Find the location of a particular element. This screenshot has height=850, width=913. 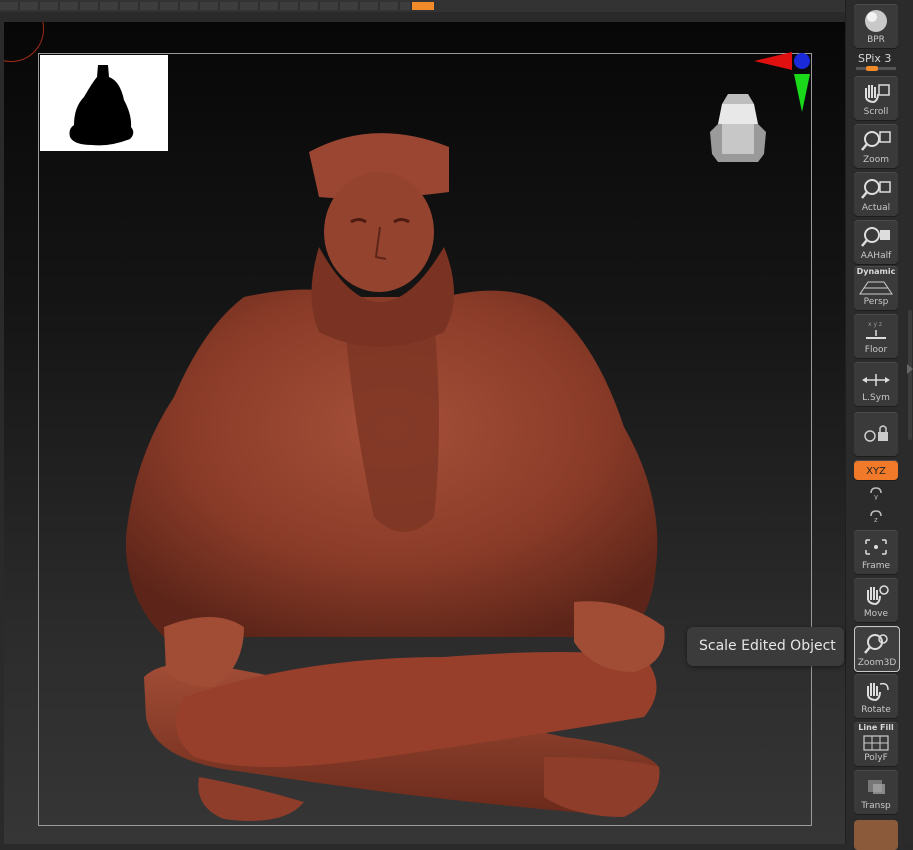

tooltip: Scale Edited Object is located at coordinates (765, 646).